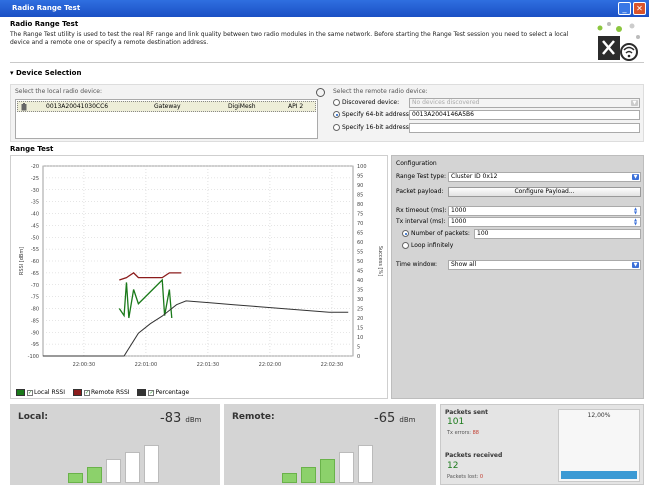  Describe the element at coordinates (416, 163) in the screenshot. I see `configuration-title: Configuration` at that location.